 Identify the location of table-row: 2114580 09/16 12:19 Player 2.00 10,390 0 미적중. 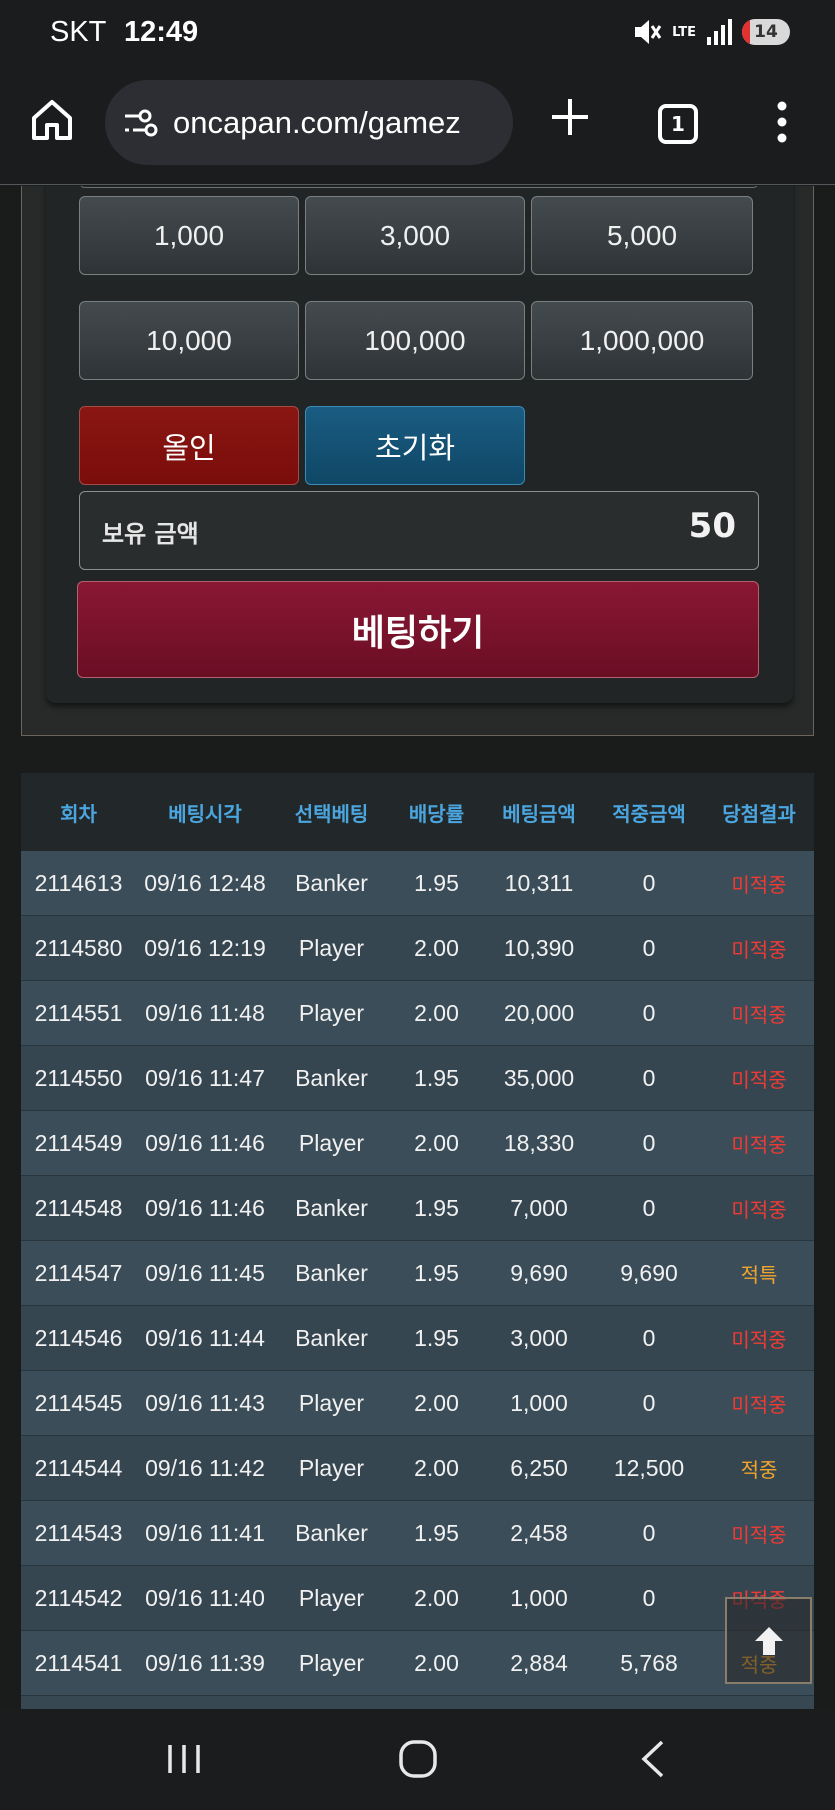
(417, 948).